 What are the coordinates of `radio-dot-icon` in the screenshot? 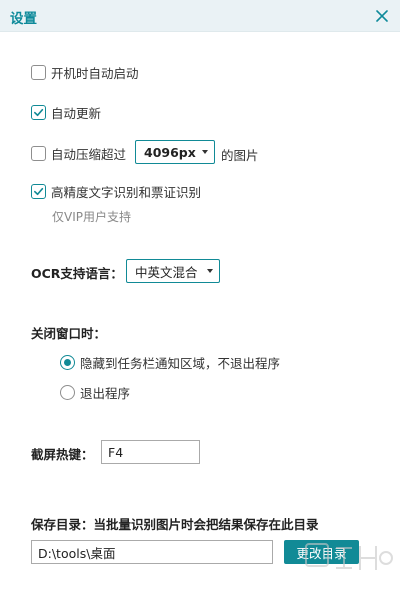 It's located at (67, 362).